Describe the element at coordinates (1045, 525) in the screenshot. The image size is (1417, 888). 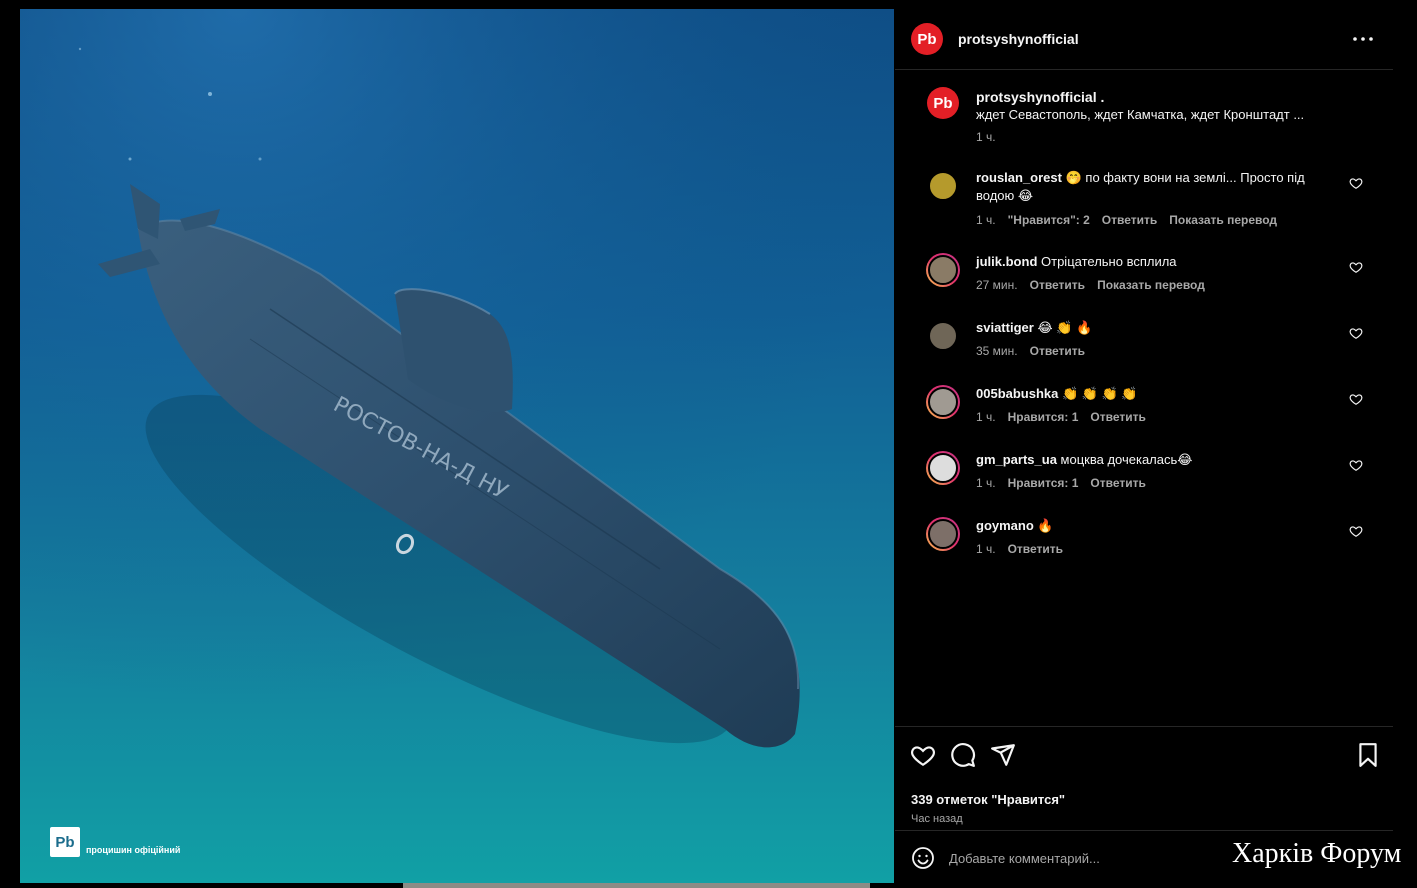
I see `comment-text: 🔥` at that location.